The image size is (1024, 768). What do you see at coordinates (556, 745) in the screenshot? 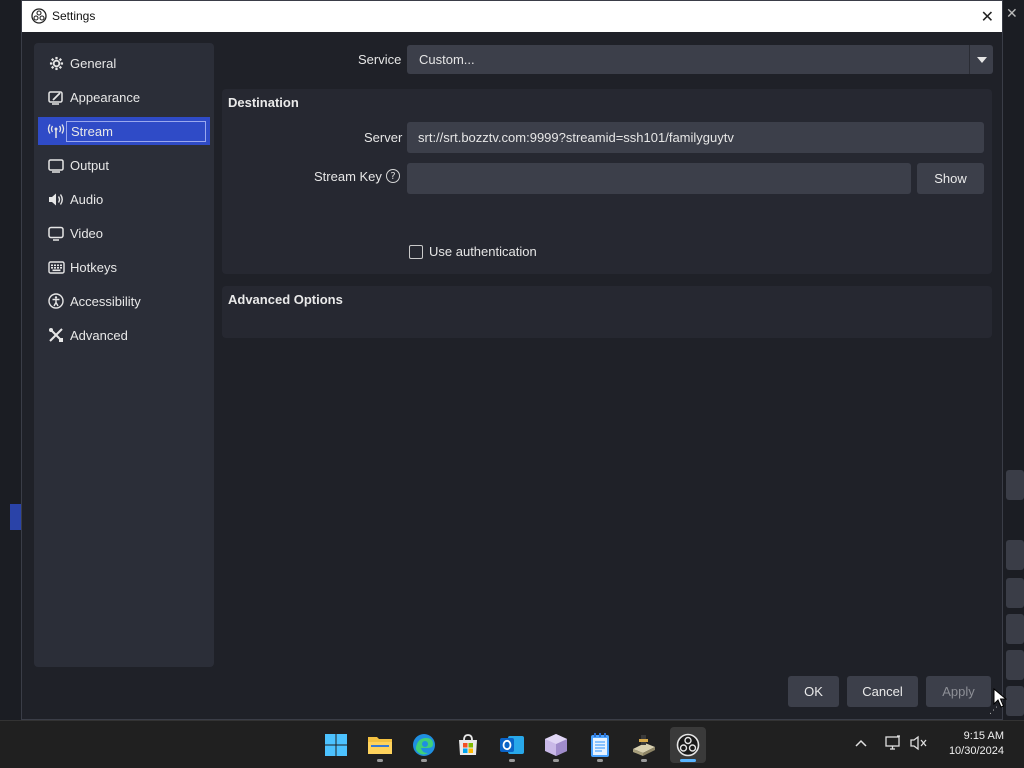
I see `package-icon` at bounding box center [556, 745].